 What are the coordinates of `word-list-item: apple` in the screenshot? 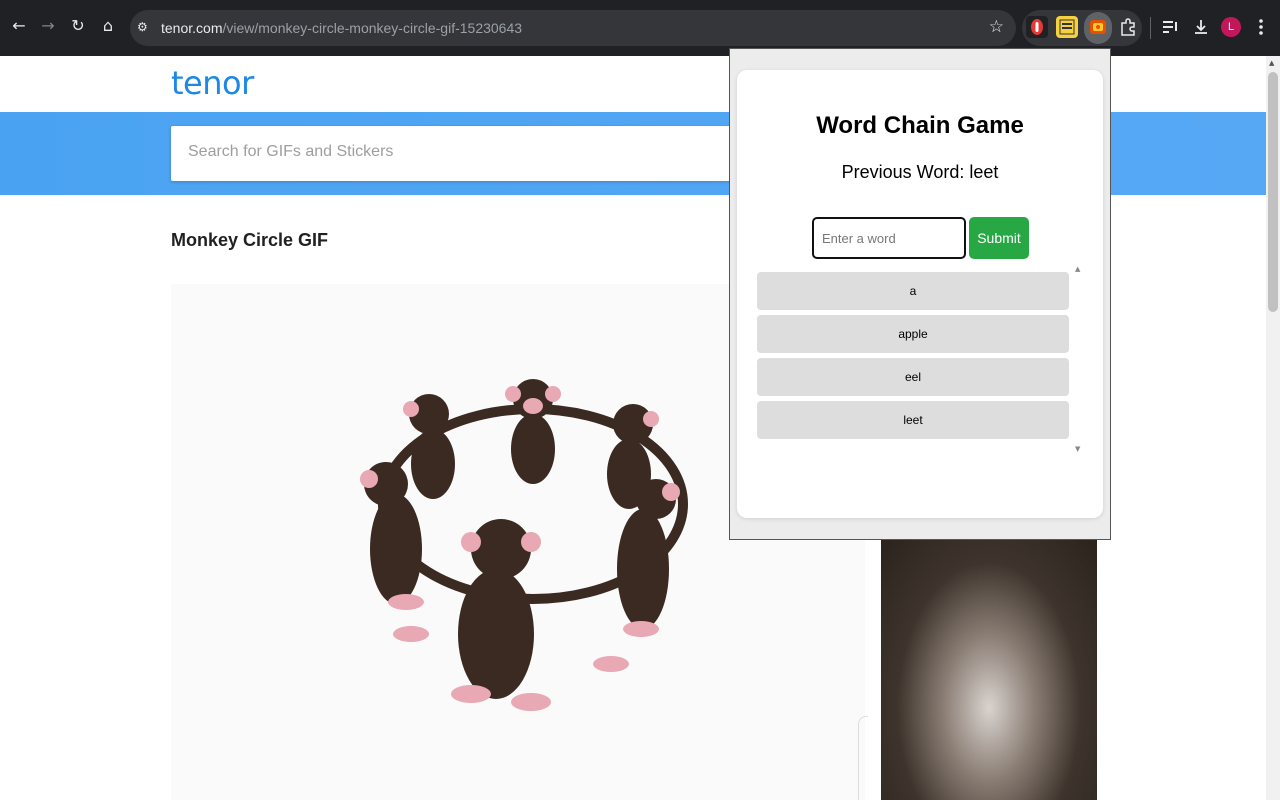 It's located at (913, 334).